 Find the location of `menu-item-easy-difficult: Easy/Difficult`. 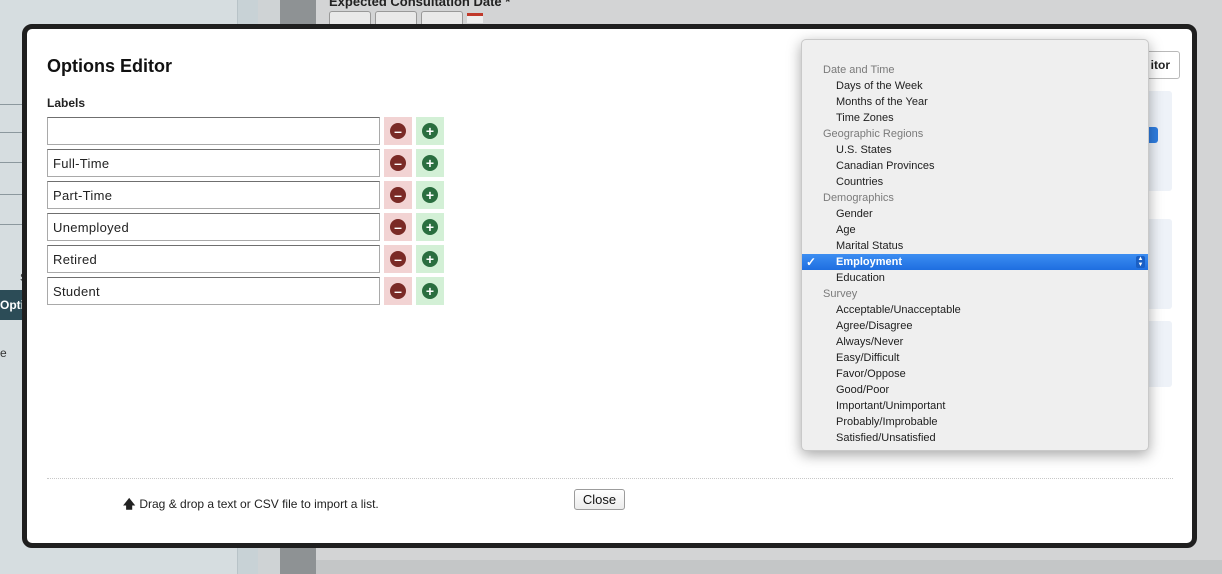

menu-item-easy-difficult: Easy/Difficult is located at coordinates (975, 358).